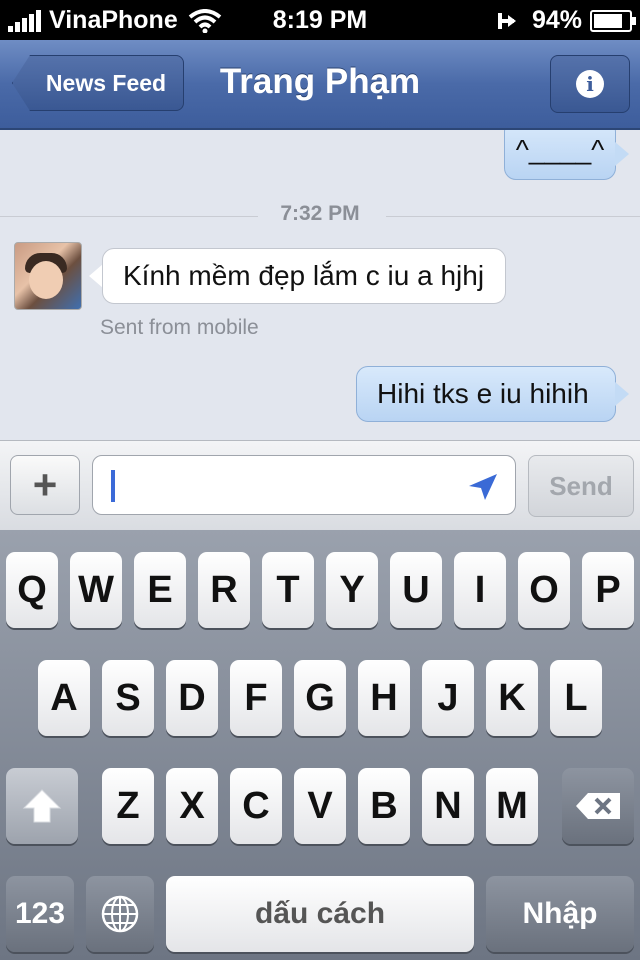 This screenshot has width=640, height=960. What do you see at coordinates (560, 914) in the screenshot?
I see `return-key: Nhập` at bounding box center [560, 914].